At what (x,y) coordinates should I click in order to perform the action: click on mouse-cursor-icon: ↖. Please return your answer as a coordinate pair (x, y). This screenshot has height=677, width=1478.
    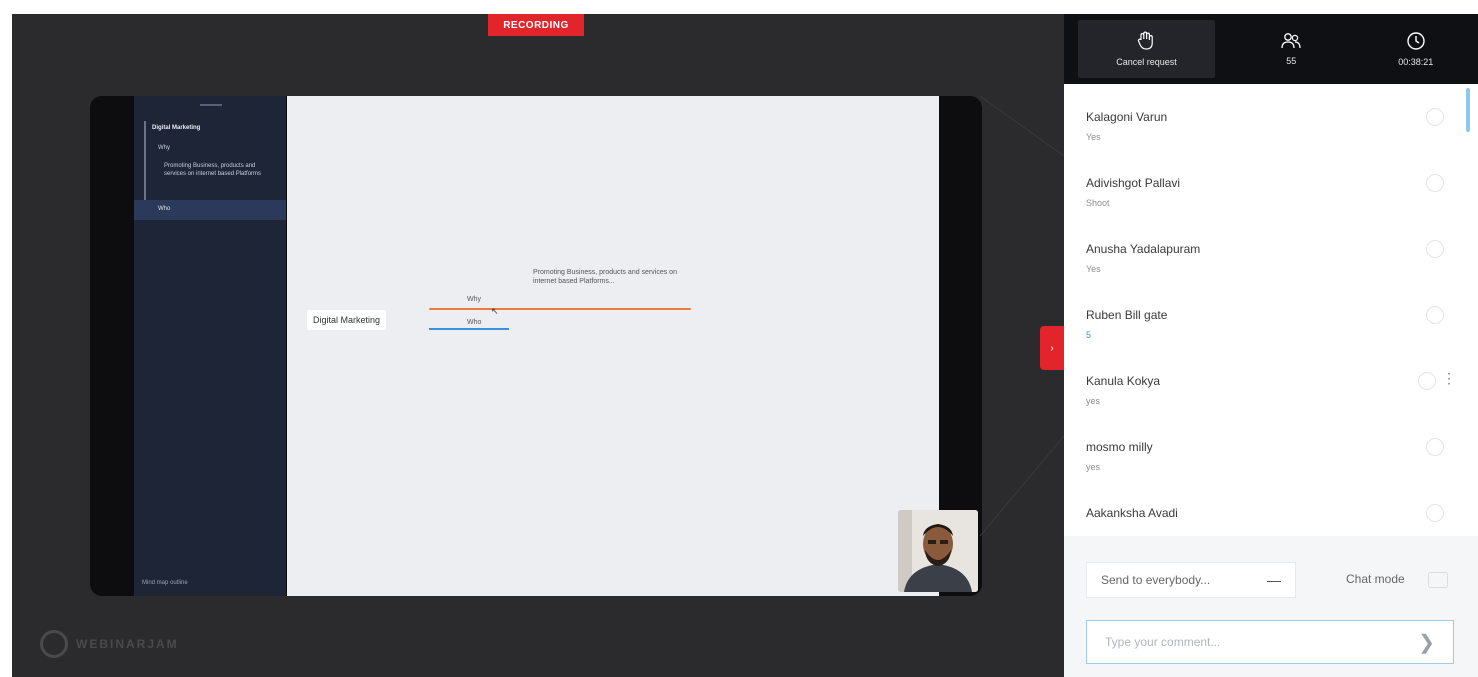
    Looking at the image, I should click on (495, 311).